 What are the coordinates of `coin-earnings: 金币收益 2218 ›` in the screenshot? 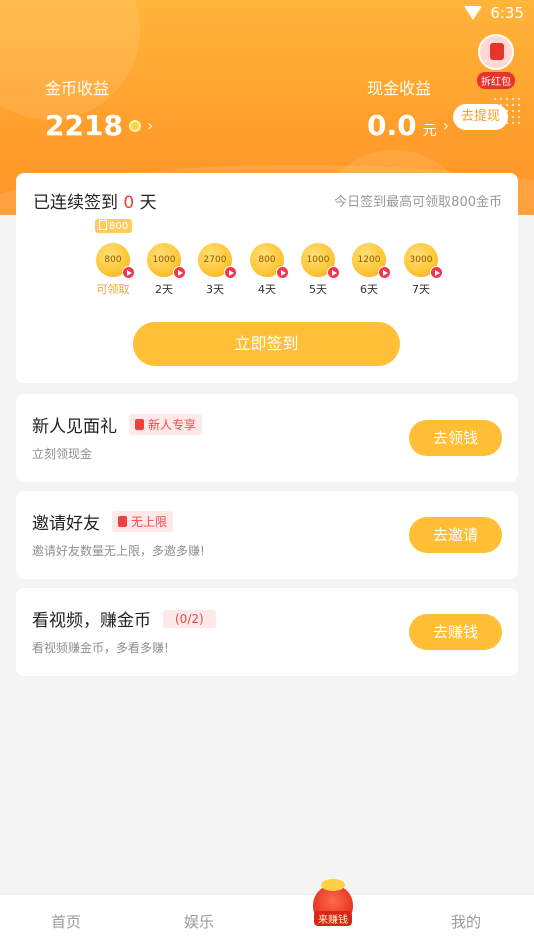 It's located at (99, 108).